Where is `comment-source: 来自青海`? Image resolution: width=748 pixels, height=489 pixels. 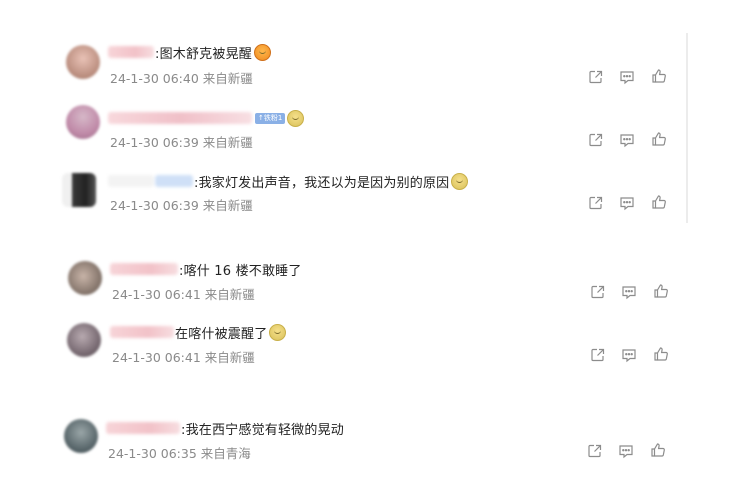 comment-source: 来自青海 is located at coordinates (225, 453).